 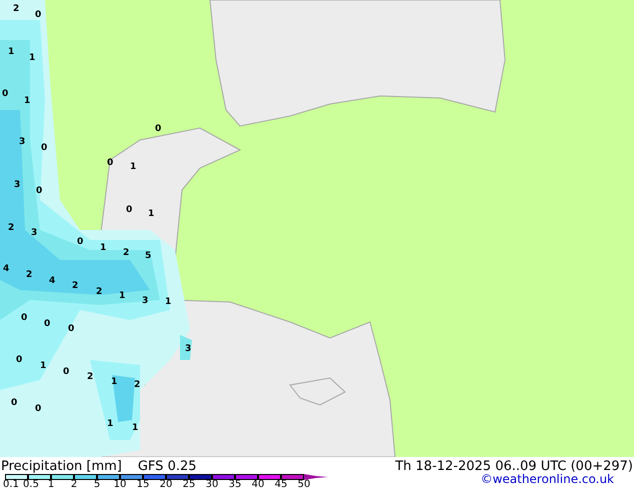 I want to click on legend-label: 10, so click(x=120, y=485).